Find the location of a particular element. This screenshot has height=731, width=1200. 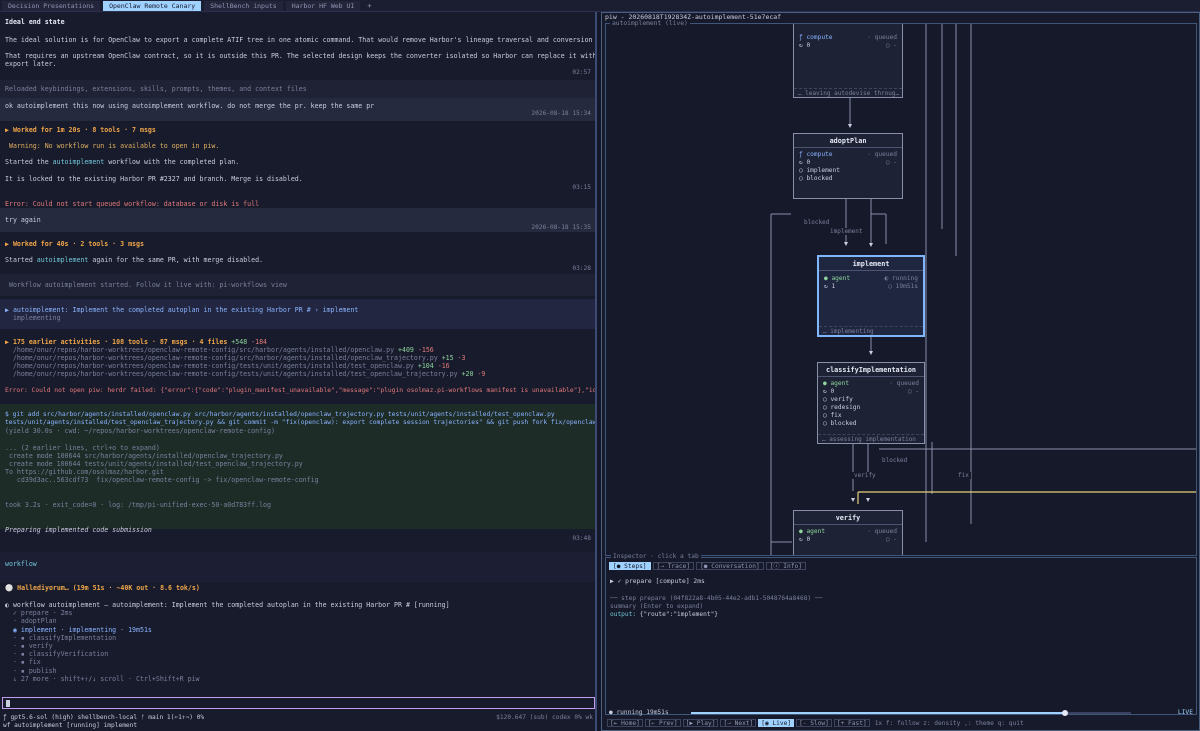

node-output: ○ blocked is located at coordinates (816, 178).